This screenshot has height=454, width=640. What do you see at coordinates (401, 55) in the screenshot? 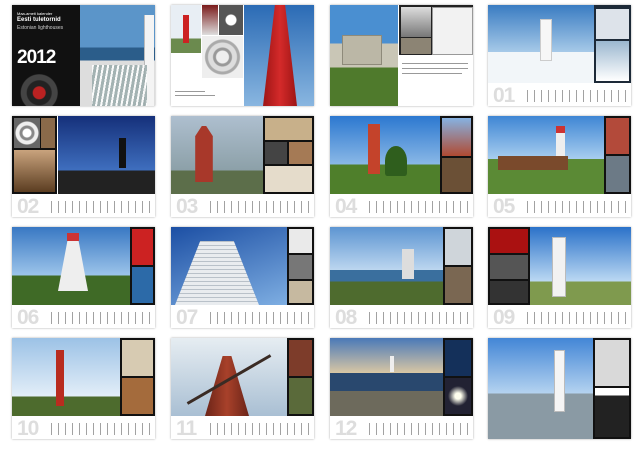
I see `calendar-page-01b` at bounding box center [401, 55].